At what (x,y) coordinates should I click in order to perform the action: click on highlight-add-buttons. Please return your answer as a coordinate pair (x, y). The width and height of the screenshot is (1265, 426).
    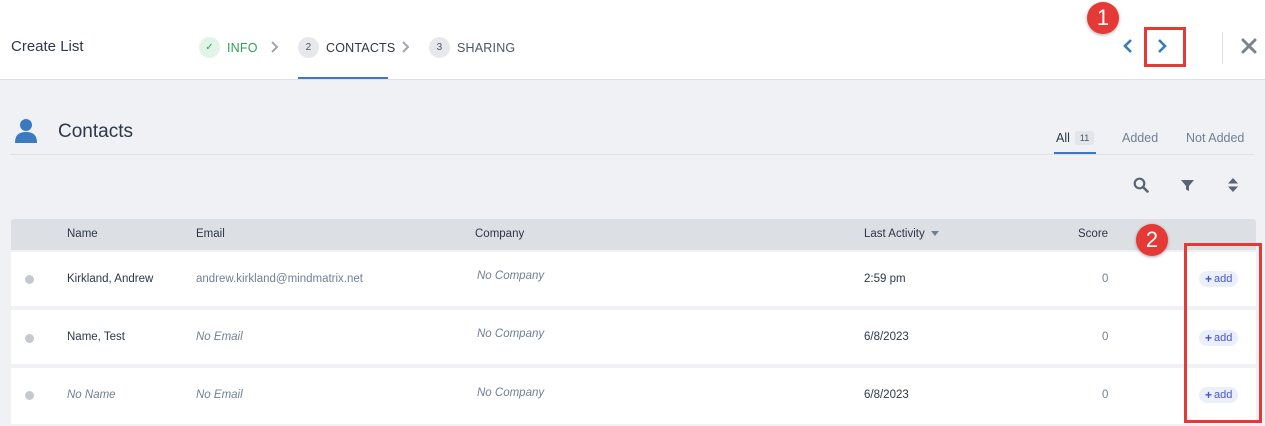
    Looking at the image, I should click on (1223, 333).